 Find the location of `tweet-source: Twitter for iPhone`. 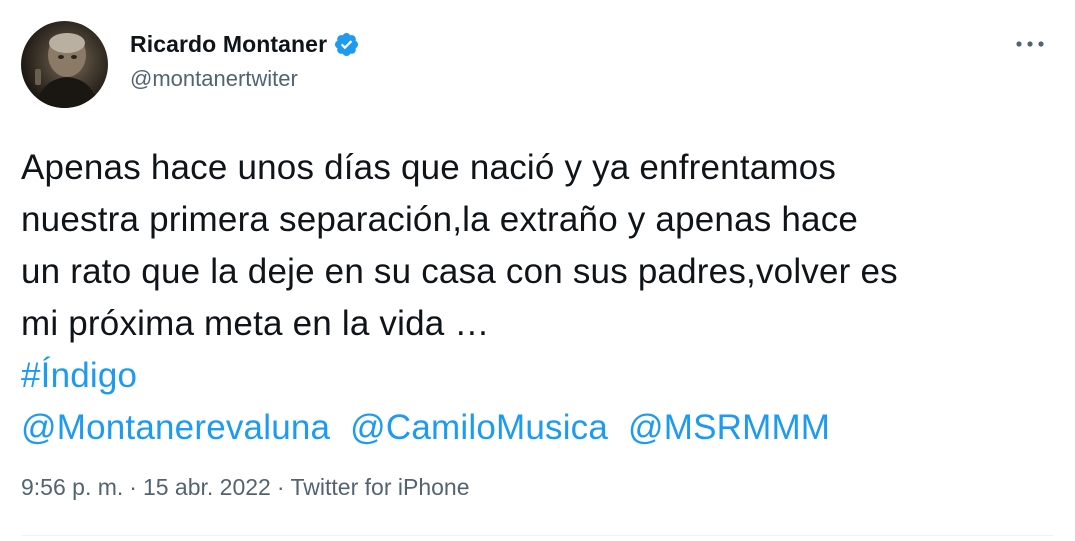

tweet-source: Twitter for iPhone is located at coordinates (380, 487).